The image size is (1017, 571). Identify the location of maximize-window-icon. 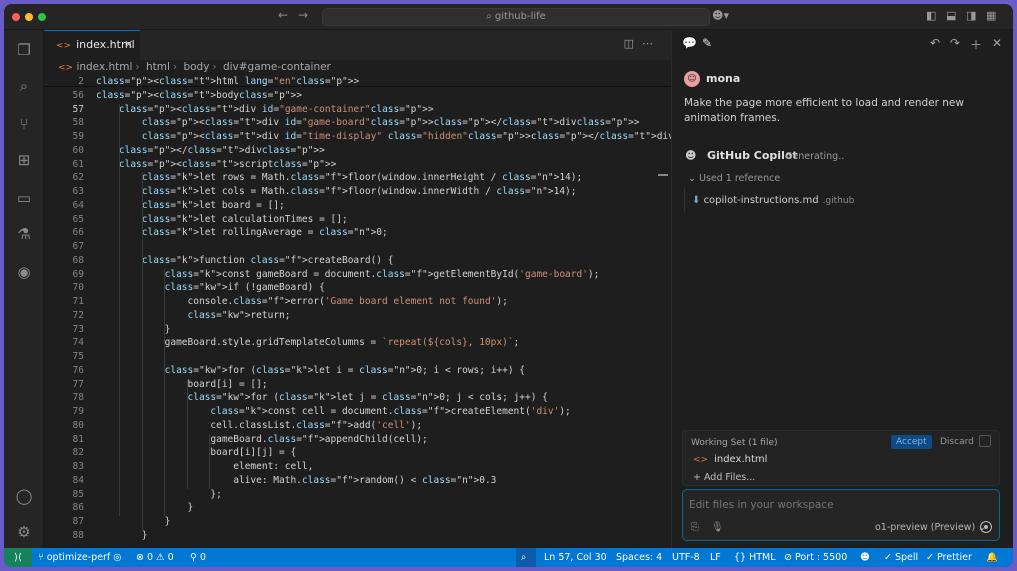
(42, 17).